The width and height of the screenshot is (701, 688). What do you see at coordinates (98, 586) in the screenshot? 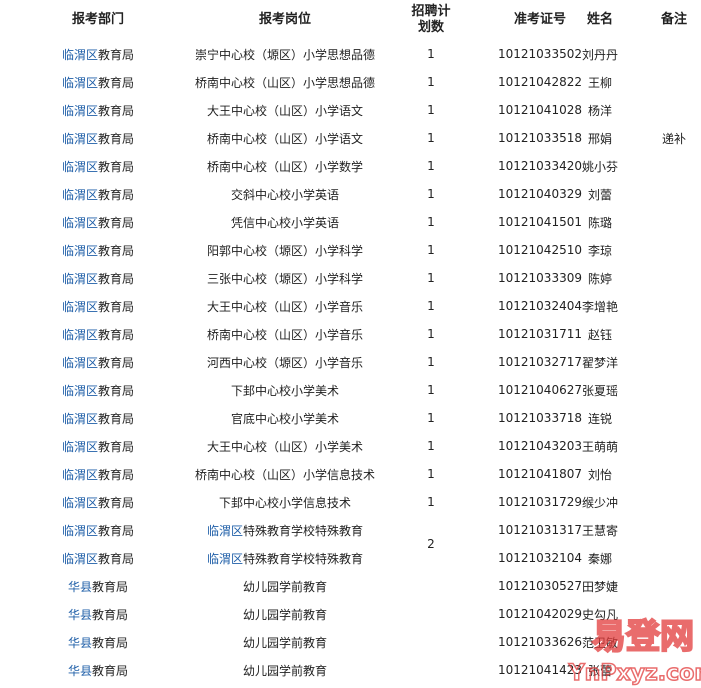
I see `dept-cell: 华县 教育局` at bounding box center [98, 586].